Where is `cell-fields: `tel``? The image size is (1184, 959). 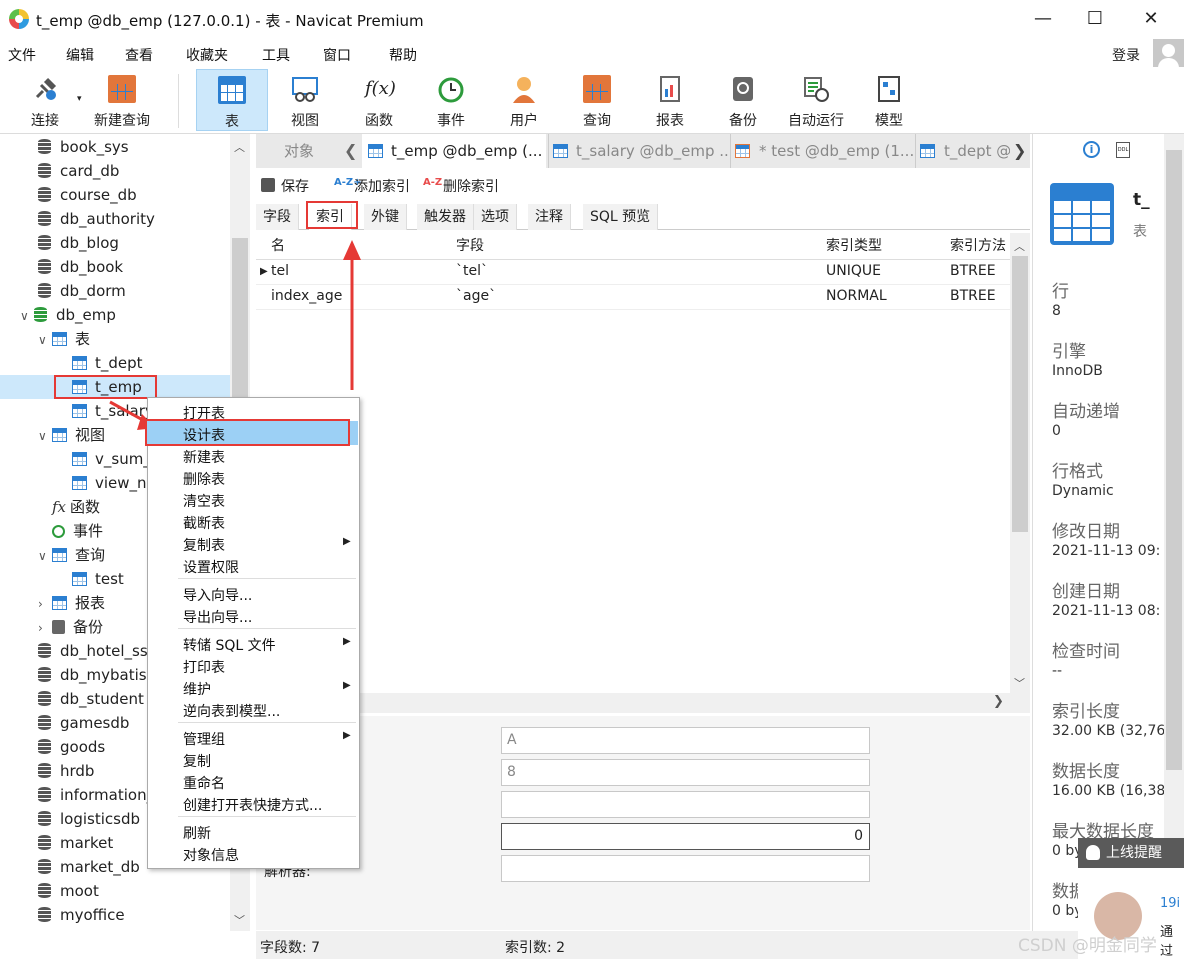 cell-fields: `tel` is located at coordinates (472, 271).